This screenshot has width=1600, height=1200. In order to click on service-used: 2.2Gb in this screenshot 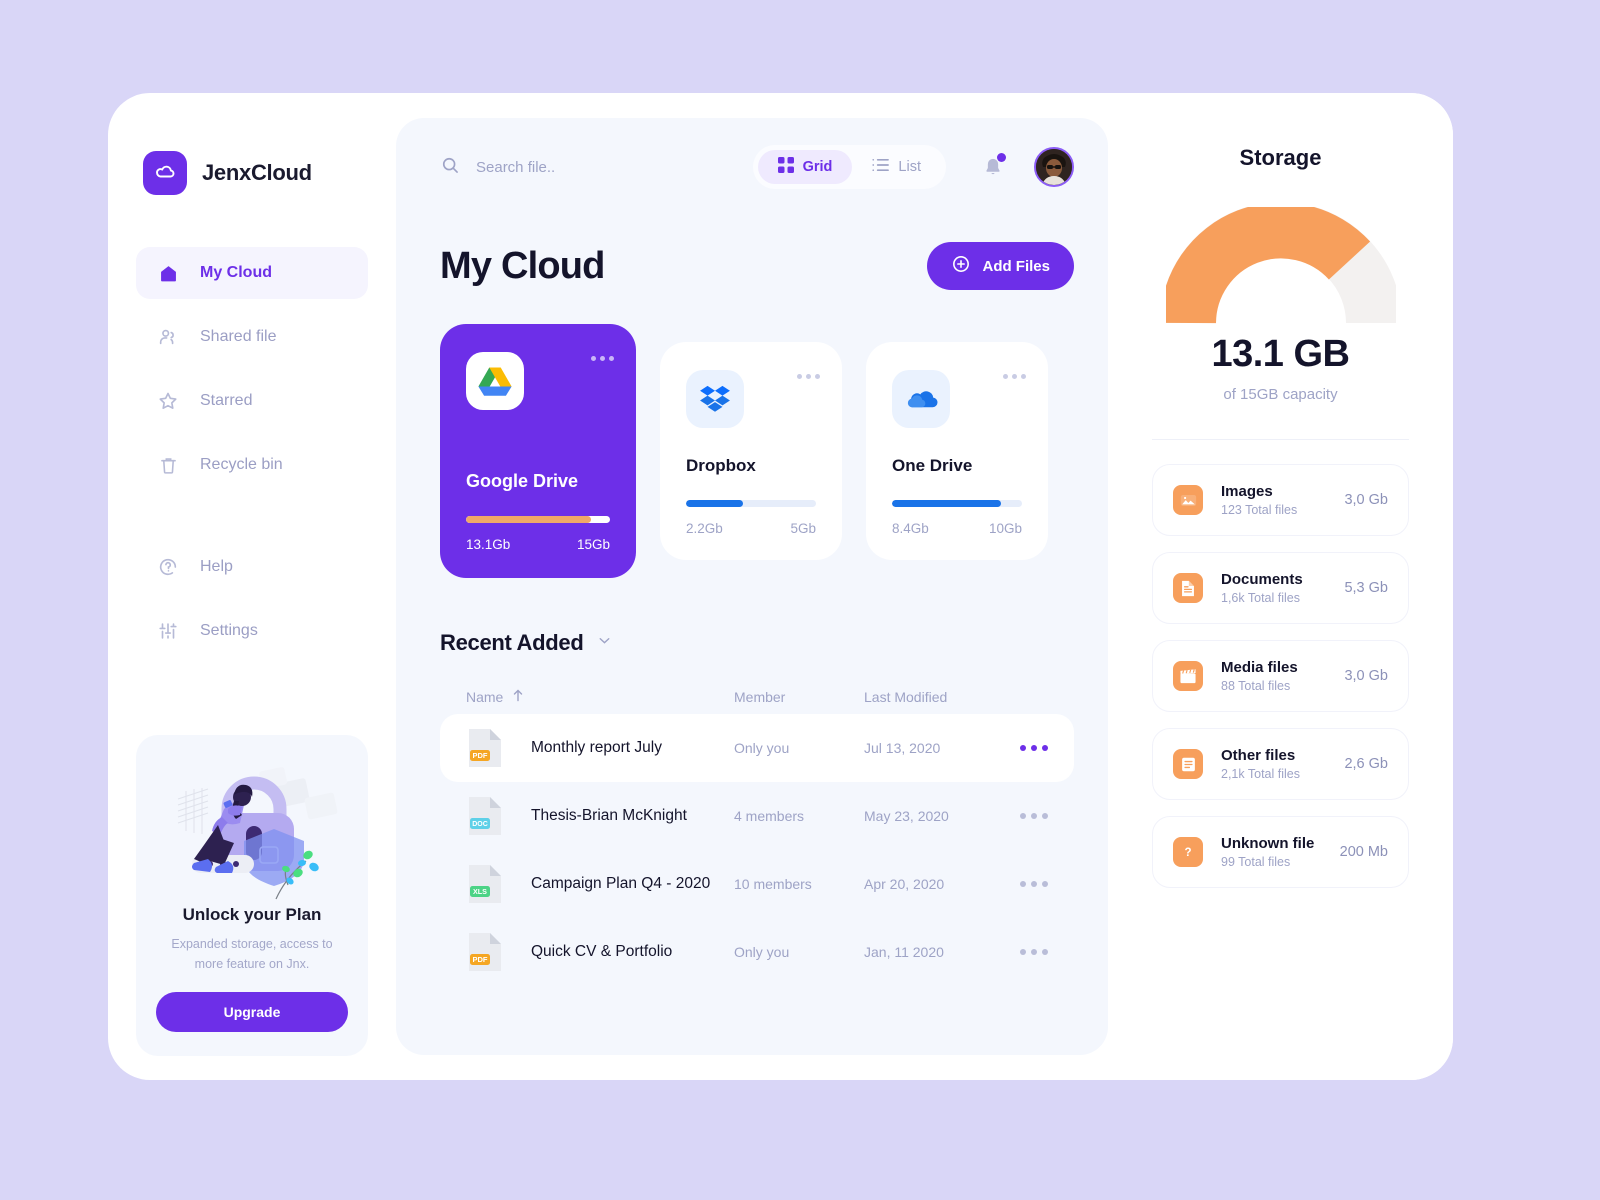, I will do `click(704, 528)`.